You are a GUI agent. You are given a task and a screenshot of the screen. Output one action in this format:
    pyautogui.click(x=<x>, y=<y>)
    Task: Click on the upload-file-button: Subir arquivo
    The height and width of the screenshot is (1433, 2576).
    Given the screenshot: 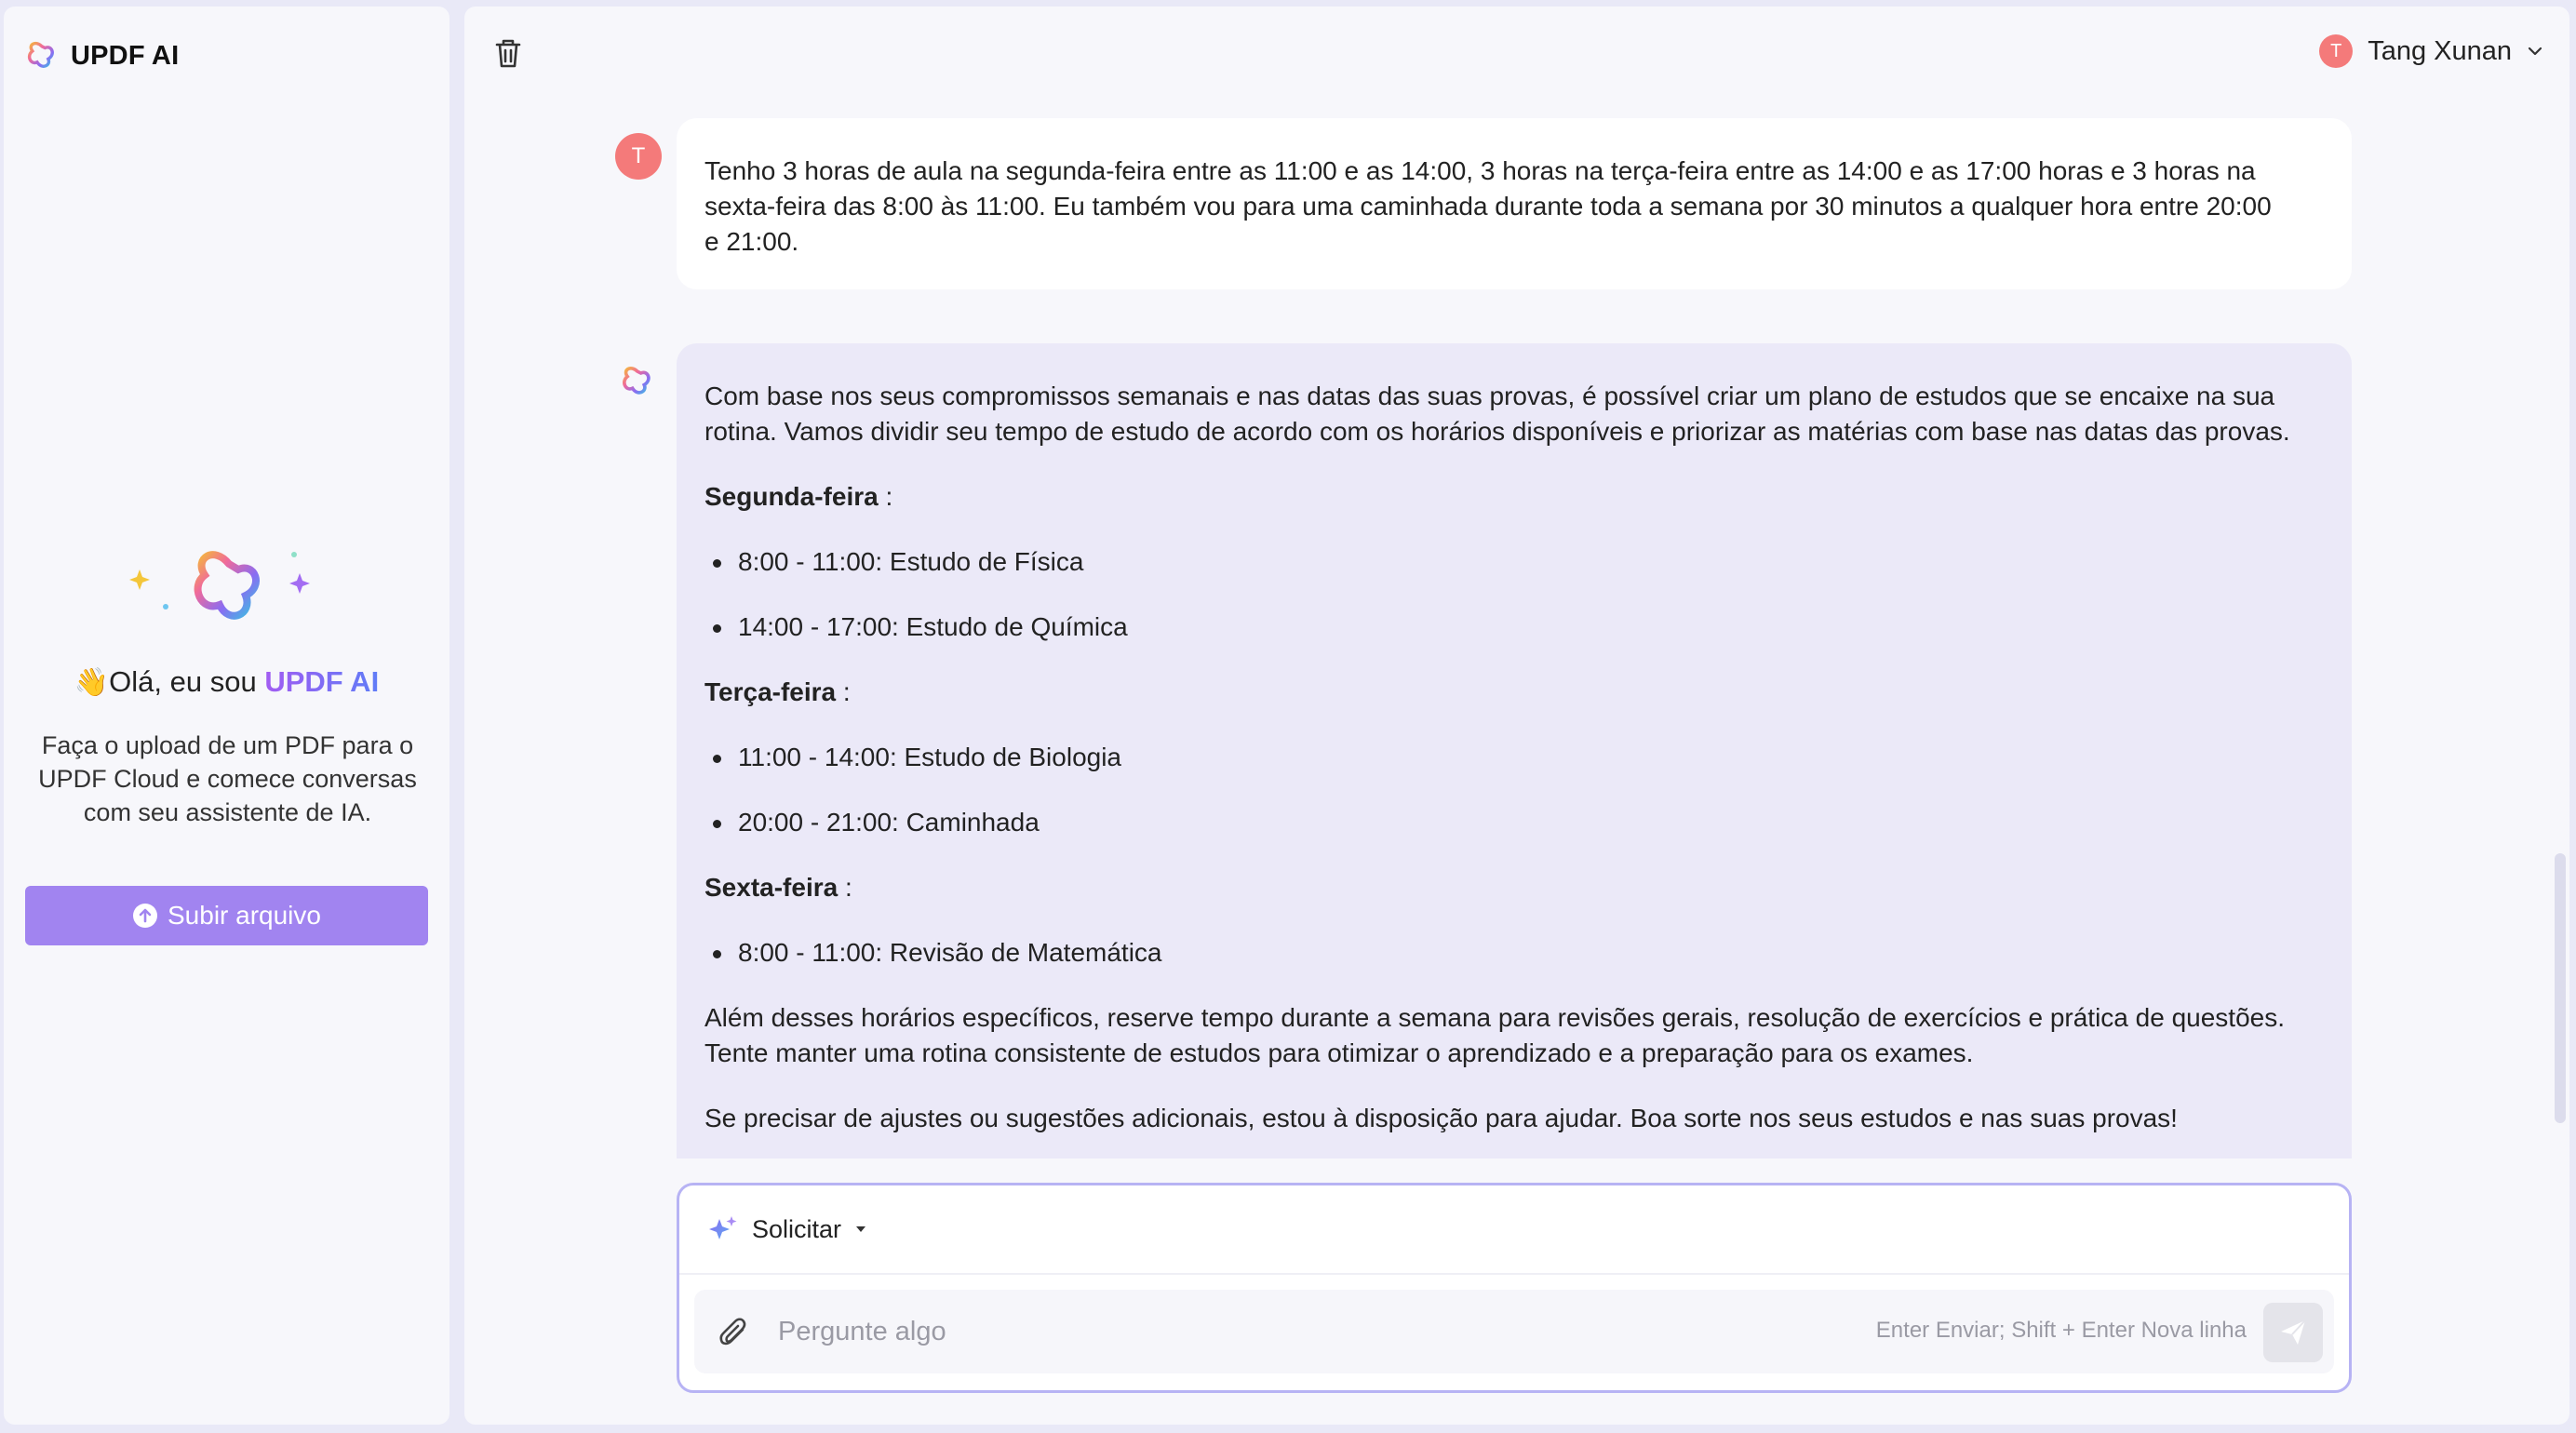 What is the action you would take?
    pyautogui.click(x=226, y=915)
    